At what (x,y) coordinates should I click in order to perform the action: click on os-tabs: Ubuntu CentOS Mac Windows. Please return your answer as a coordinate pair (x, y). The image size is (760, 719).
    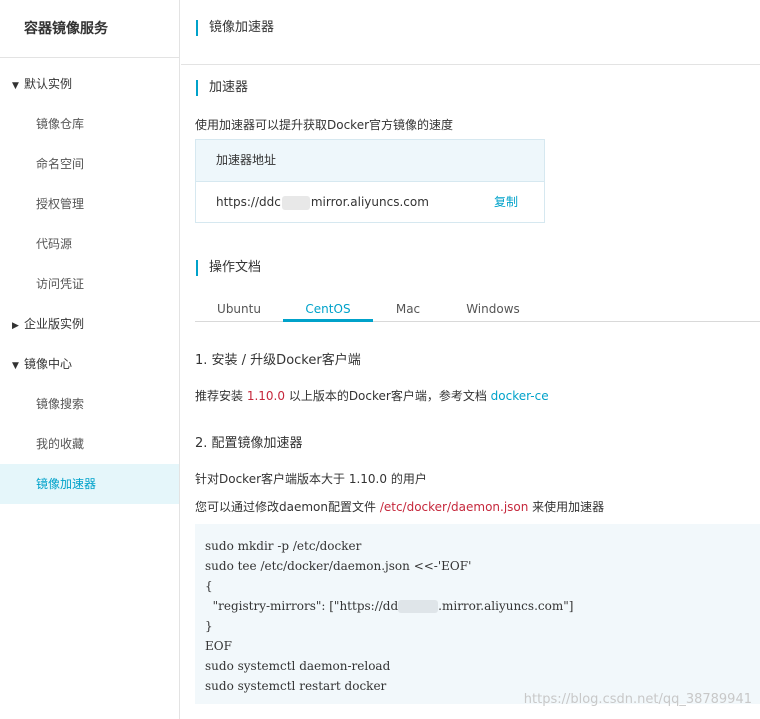
    Looking at the image, I should click on (477, 310).